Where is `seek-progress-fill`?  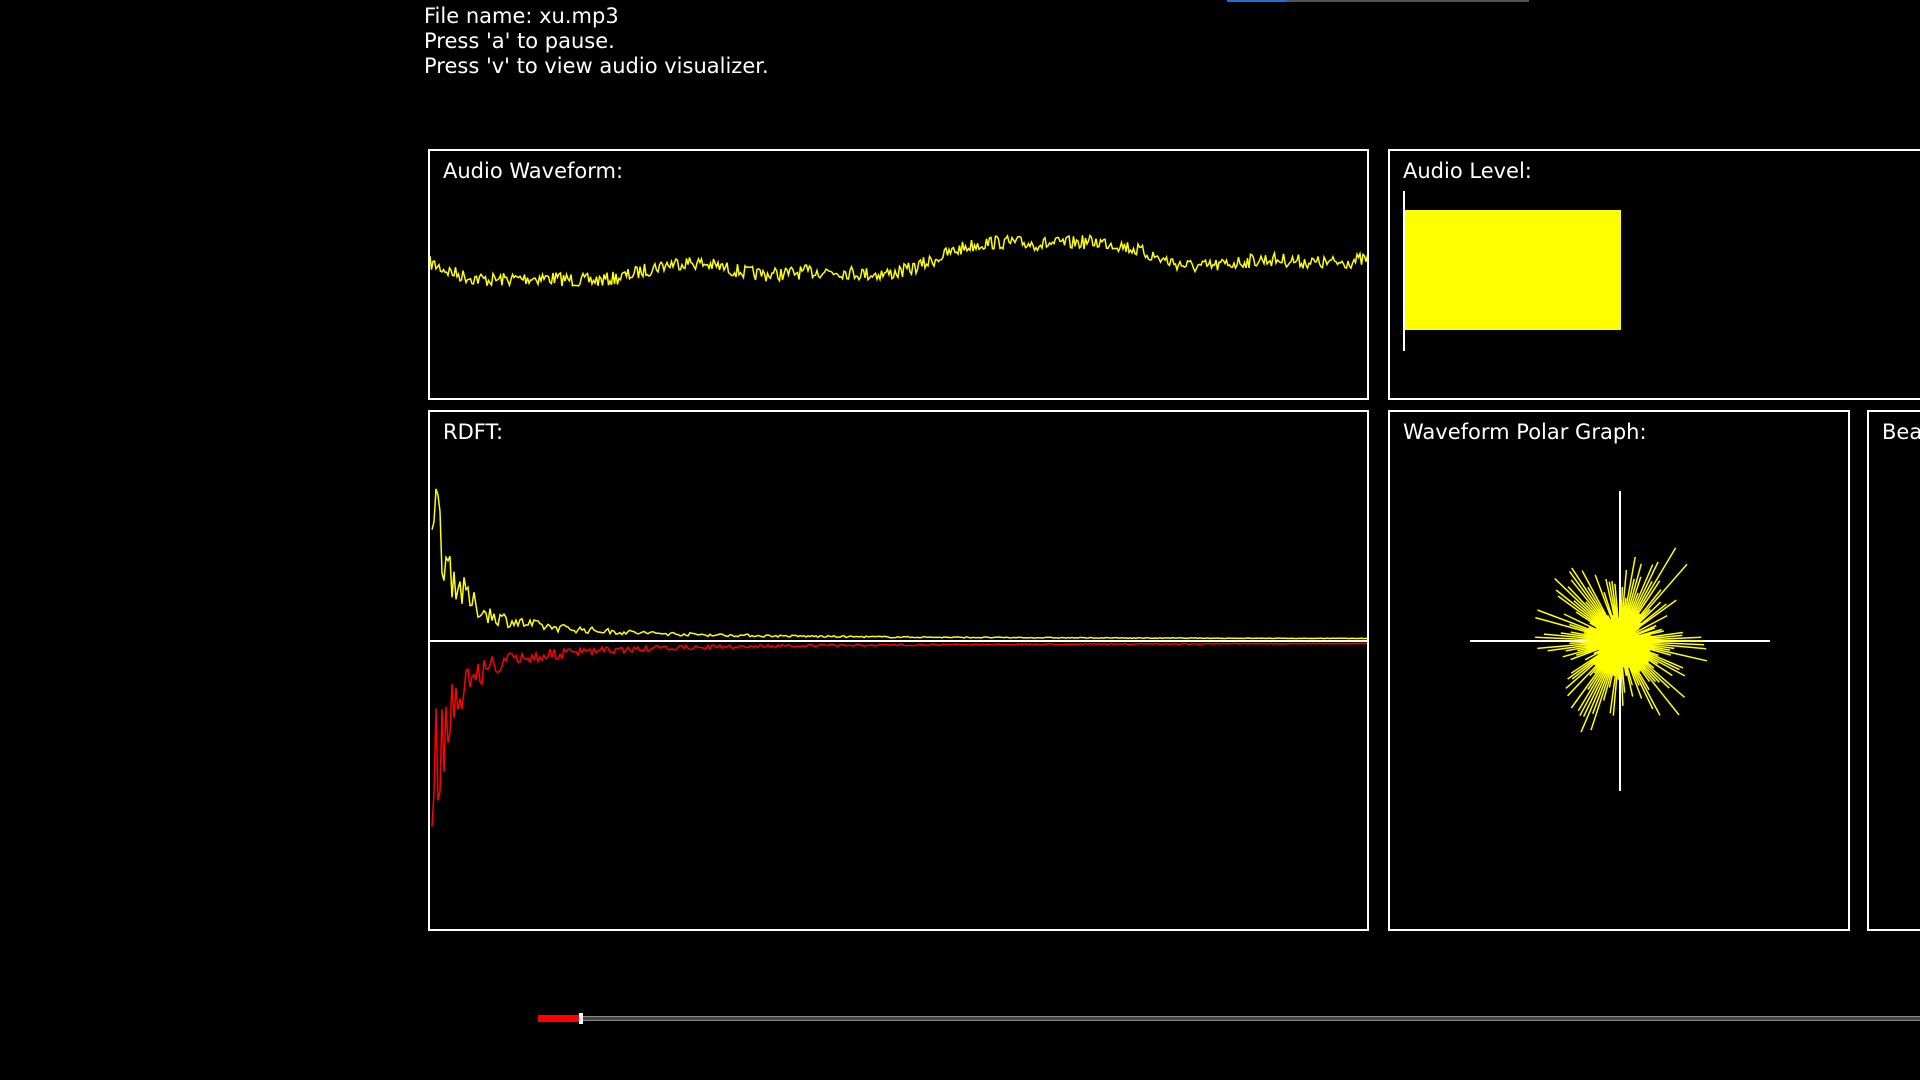 seek-progress-fill is located at coordinates (559, 1018).